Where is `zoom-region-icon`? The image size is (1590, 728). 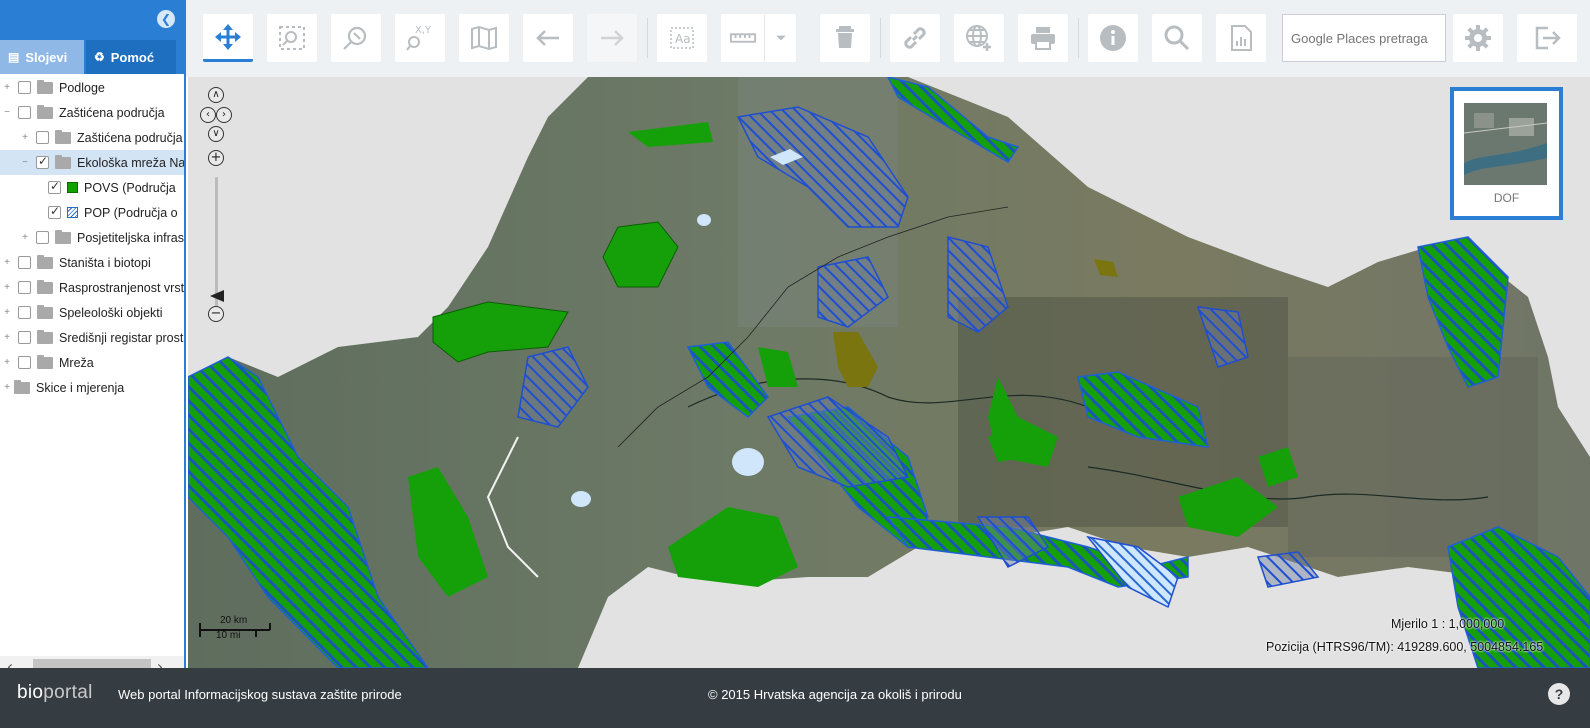 zoom-region-icon is located at coordinates (355, 38).